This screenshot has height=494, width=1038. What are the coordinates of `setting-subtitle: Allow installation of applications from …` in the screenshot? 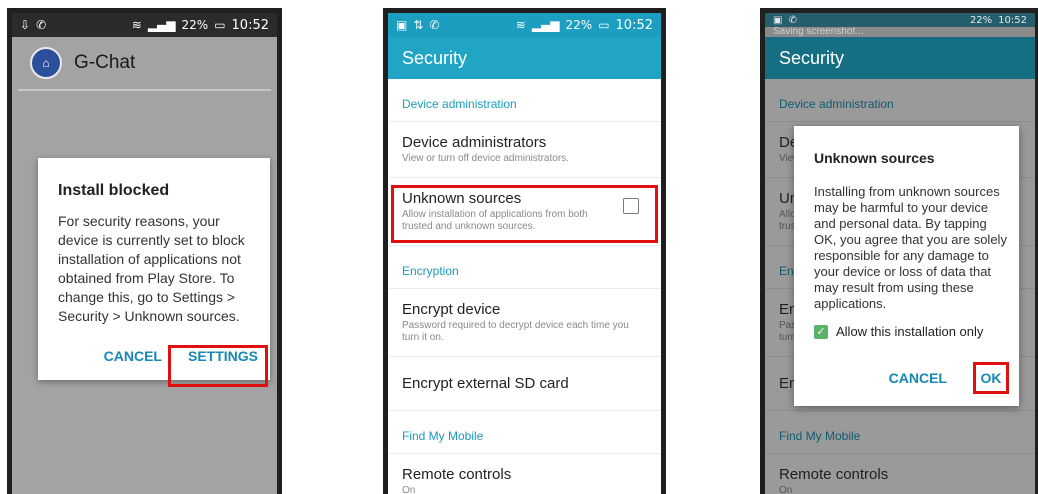 It's located at (495, 220).